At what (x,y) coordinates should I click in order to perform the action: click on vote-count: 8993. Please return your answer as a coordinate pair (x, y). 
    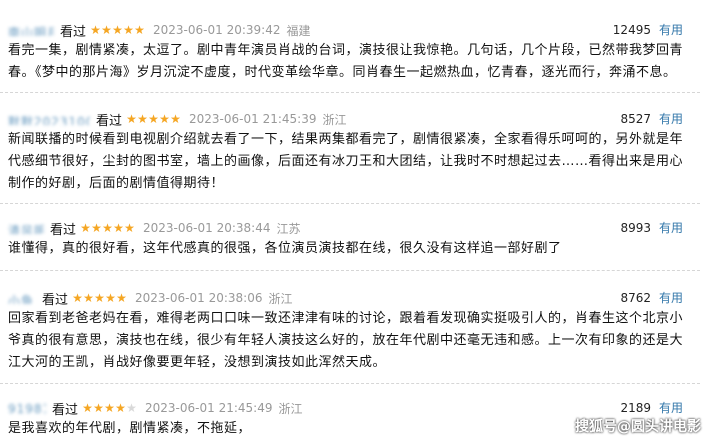
    Looking at the image, I should click on (635, 228).